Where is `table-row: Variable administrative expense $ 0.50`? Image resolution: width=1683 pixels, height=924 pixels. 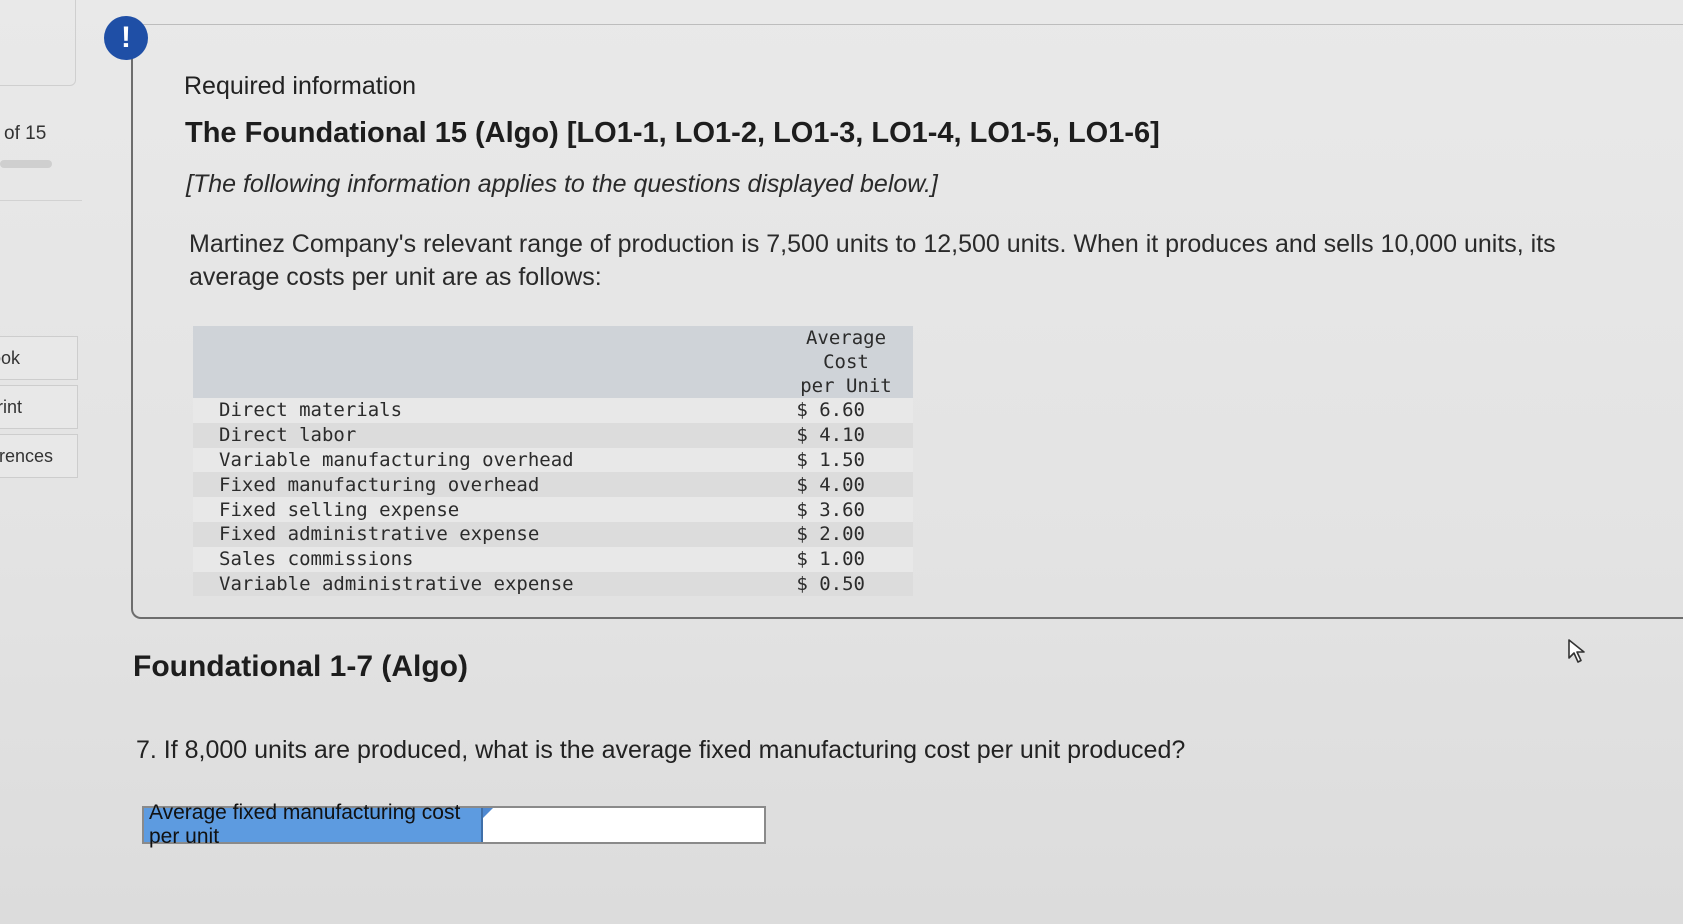
table-row: Variable administrative expense $ 0.50 is located at coordinates (553, 584).